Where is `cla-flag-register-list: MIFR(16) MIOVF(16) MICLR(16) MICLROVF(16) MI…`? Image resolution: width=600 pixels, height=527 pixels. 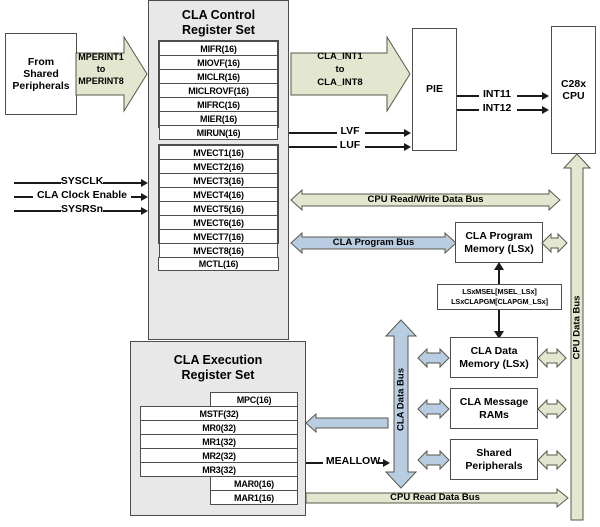 cla-flag-register-list: MIFR(16) MIOVF(16) MICLR(16) MICLROVF(16) MI… is located at coordinates (218, 90).